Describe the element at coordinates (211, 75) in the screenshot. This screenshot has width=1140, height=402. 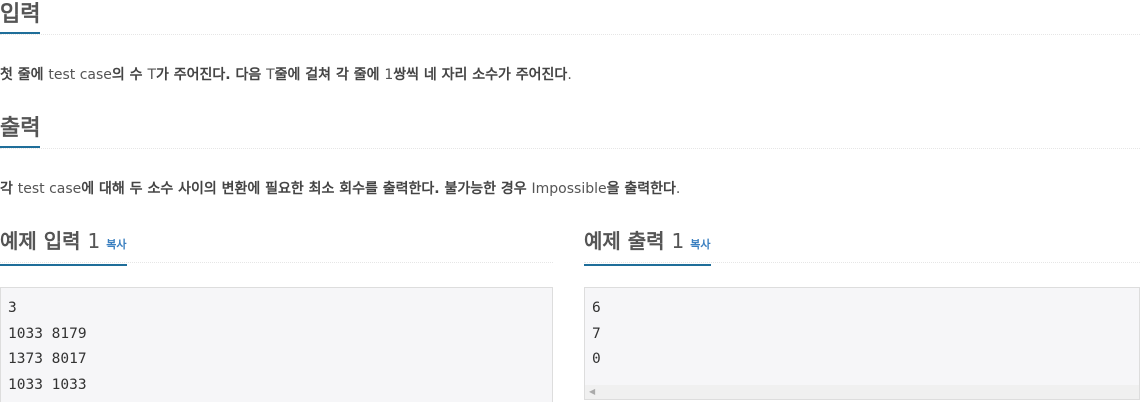
I see `text-run: 가 주어진다. 다음` at that location.